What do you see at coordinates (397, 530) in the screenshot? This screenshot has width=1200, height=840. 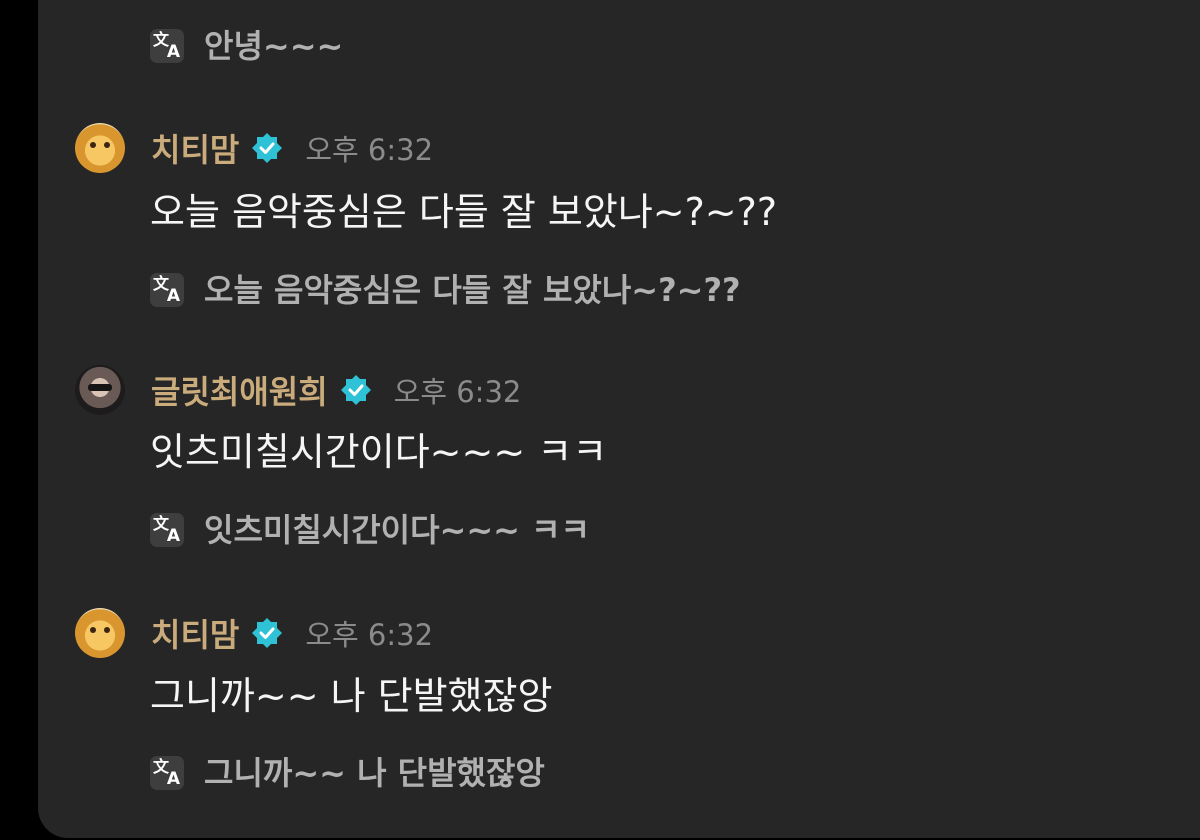 I see `translation-text: 잇츠미칠시간이다~~~ ㅋㅋ` at bounding box center [397, 530].